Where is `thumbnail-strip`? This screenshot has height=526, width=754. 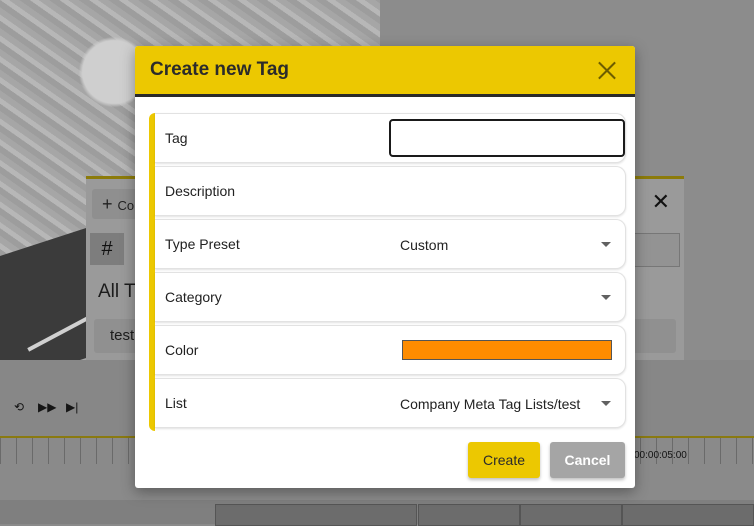
thumbnail-strip is located at coordinates (377, 513).